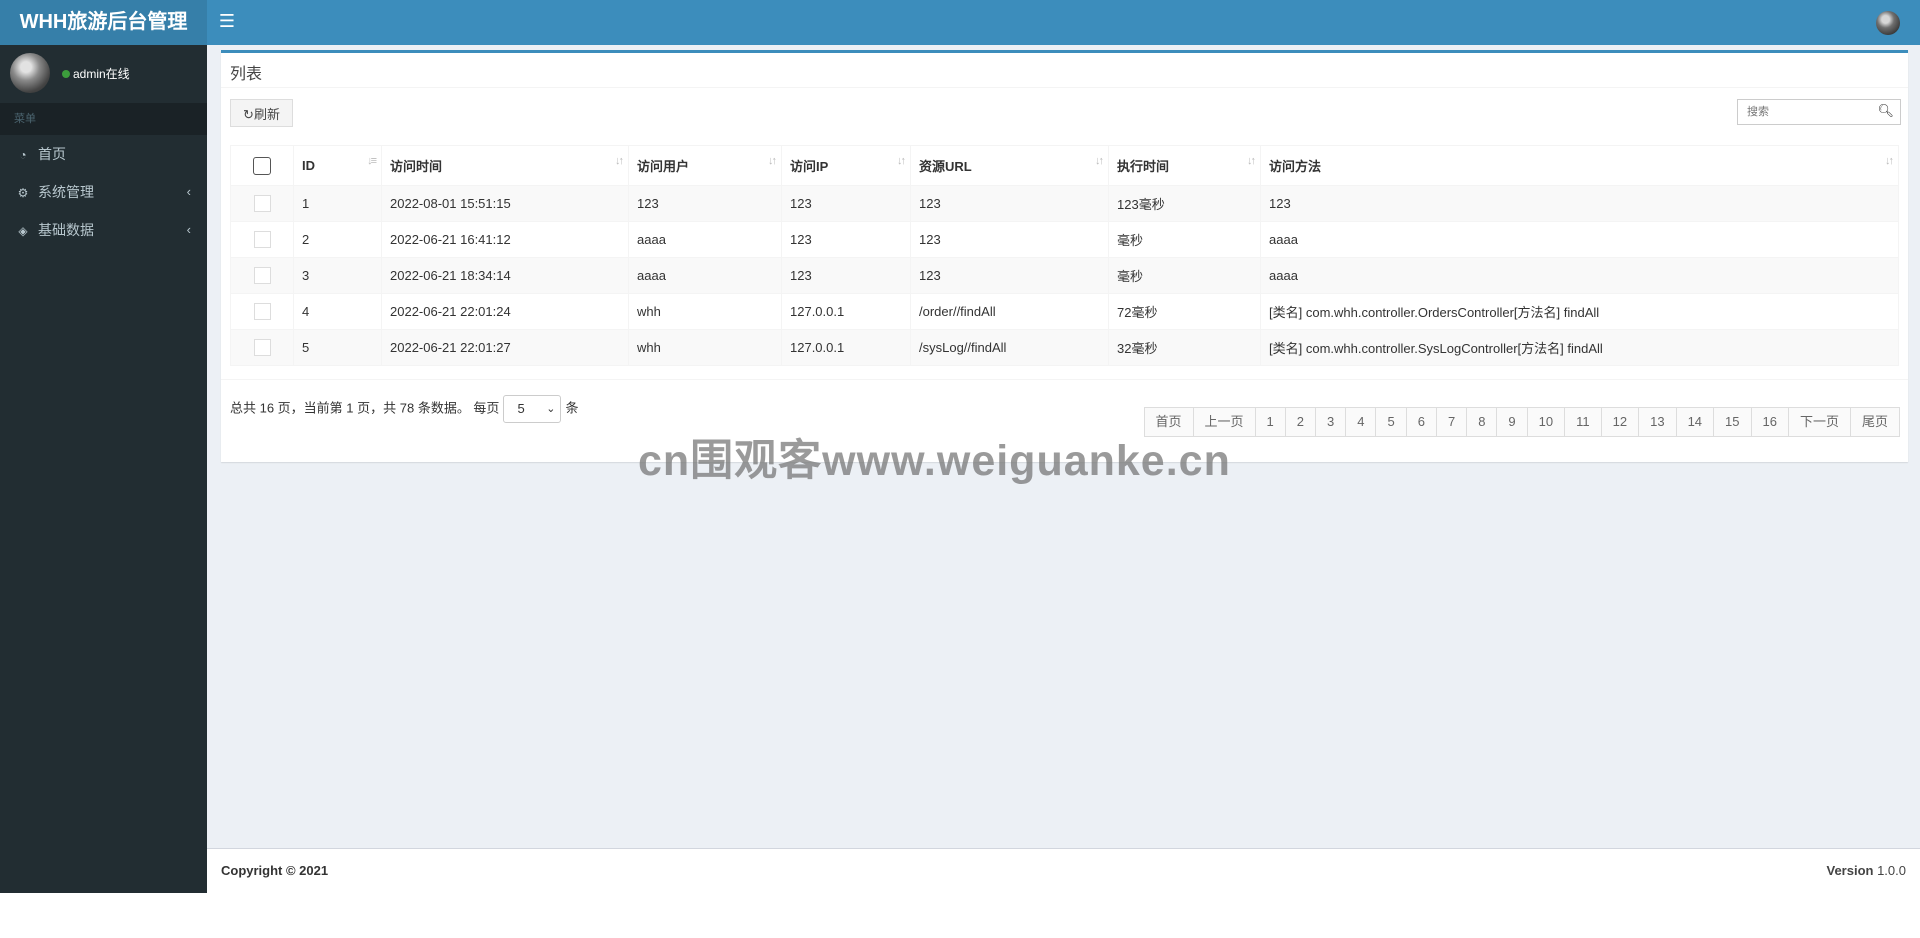 Image resolution: width=1920 pixels, height=938 pixels. What do you see at coordinates (261, 113) in the screenshot?
I see `refresh-button: ↻刷新` at bounding box center [261, 113].